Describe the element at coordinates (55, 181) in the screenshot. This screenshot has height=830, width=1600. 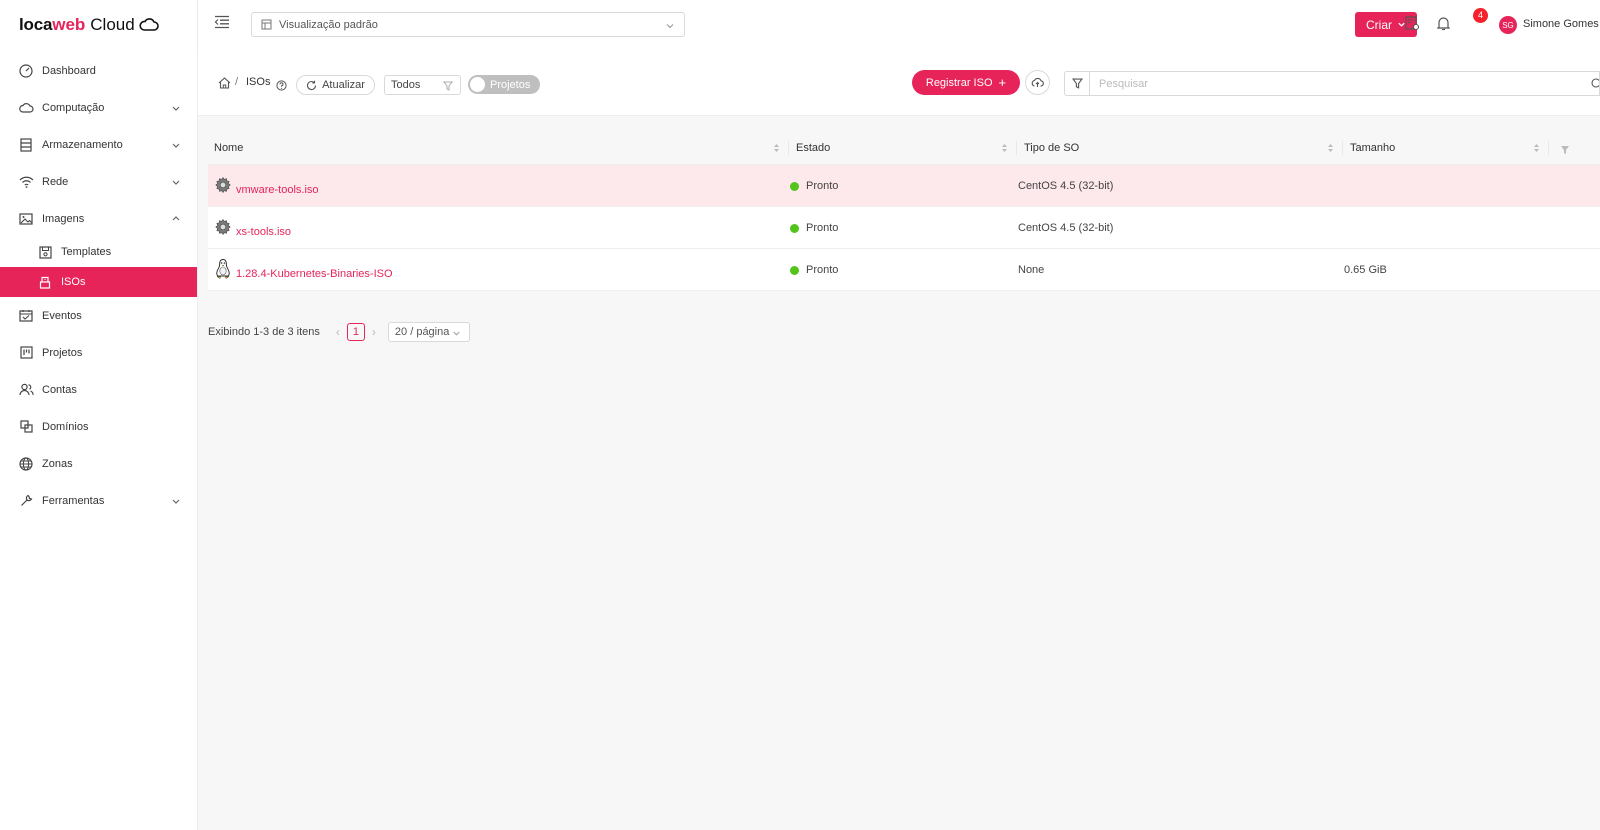
I see `sidebar-item-label: Rede` at that location.